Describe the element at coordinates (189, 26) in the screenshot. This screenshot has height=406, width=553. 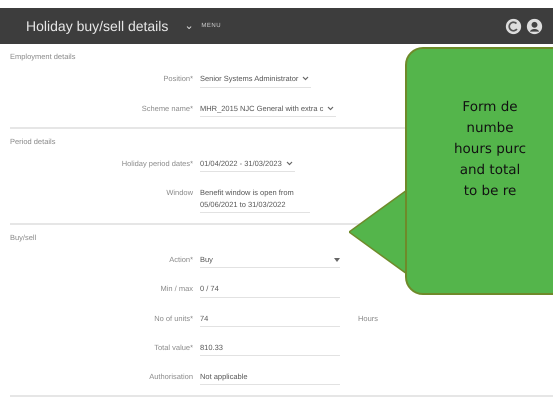
I see `menu-caret: ⌄` at that location.